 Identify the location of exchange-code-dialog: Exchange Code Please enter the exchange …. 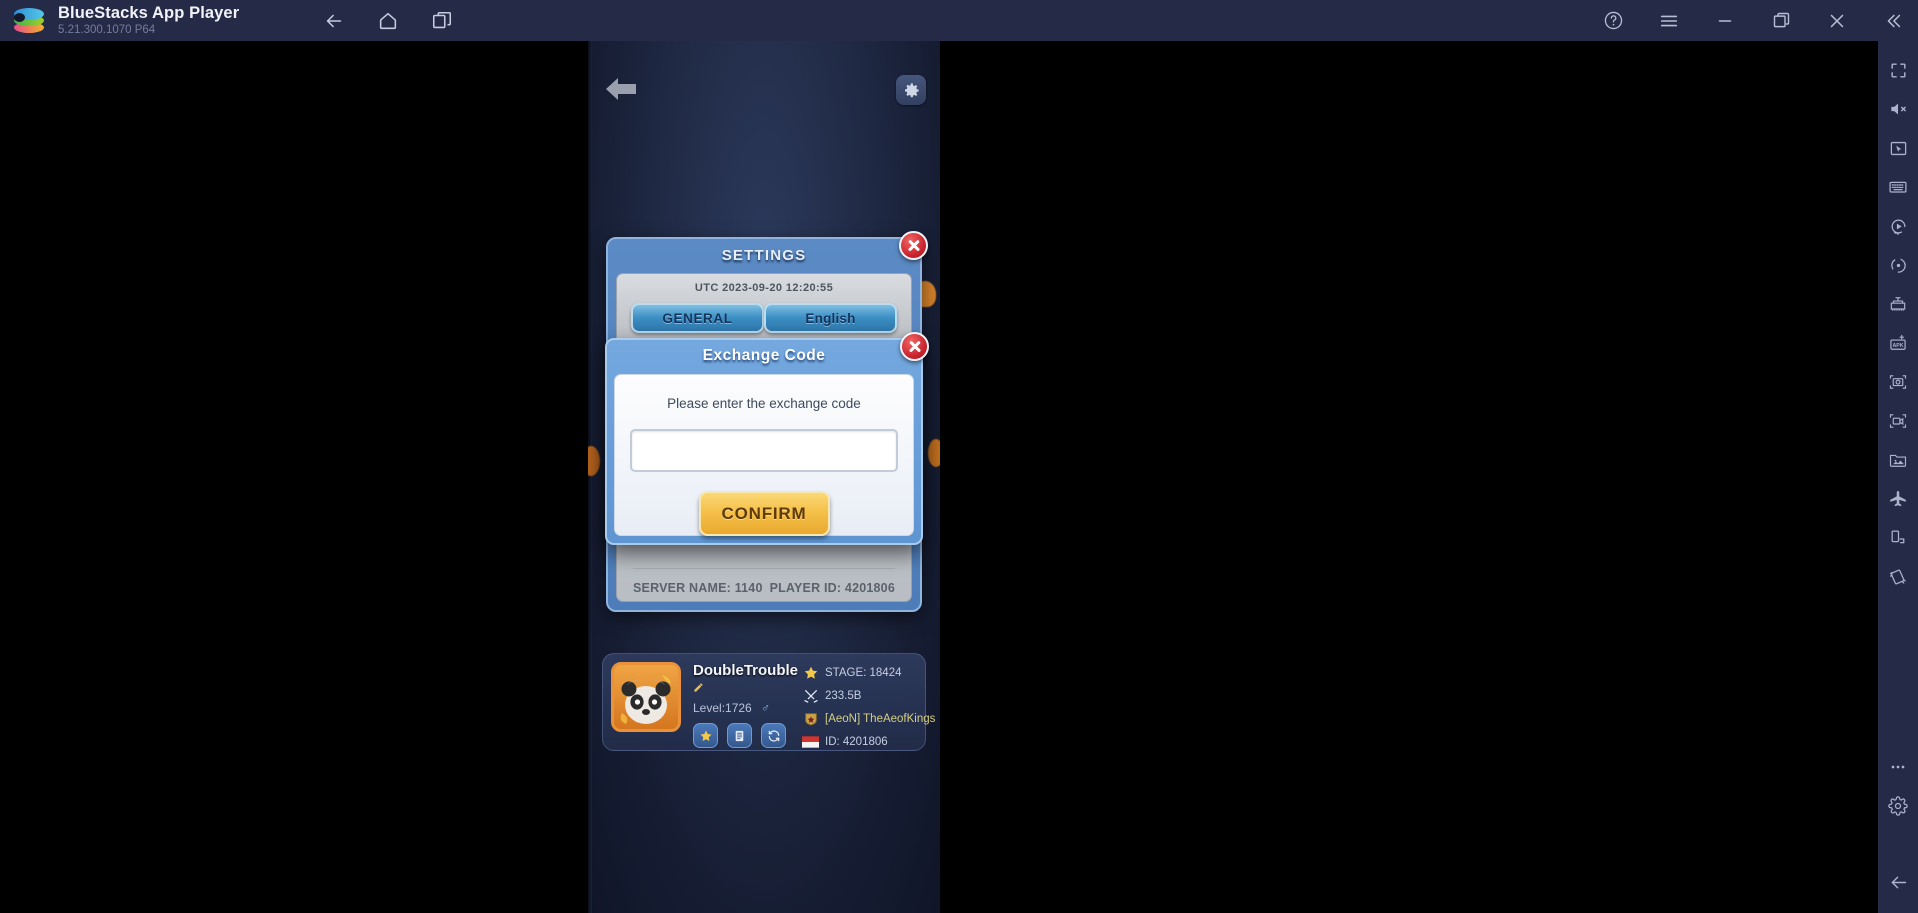
(767, 438).